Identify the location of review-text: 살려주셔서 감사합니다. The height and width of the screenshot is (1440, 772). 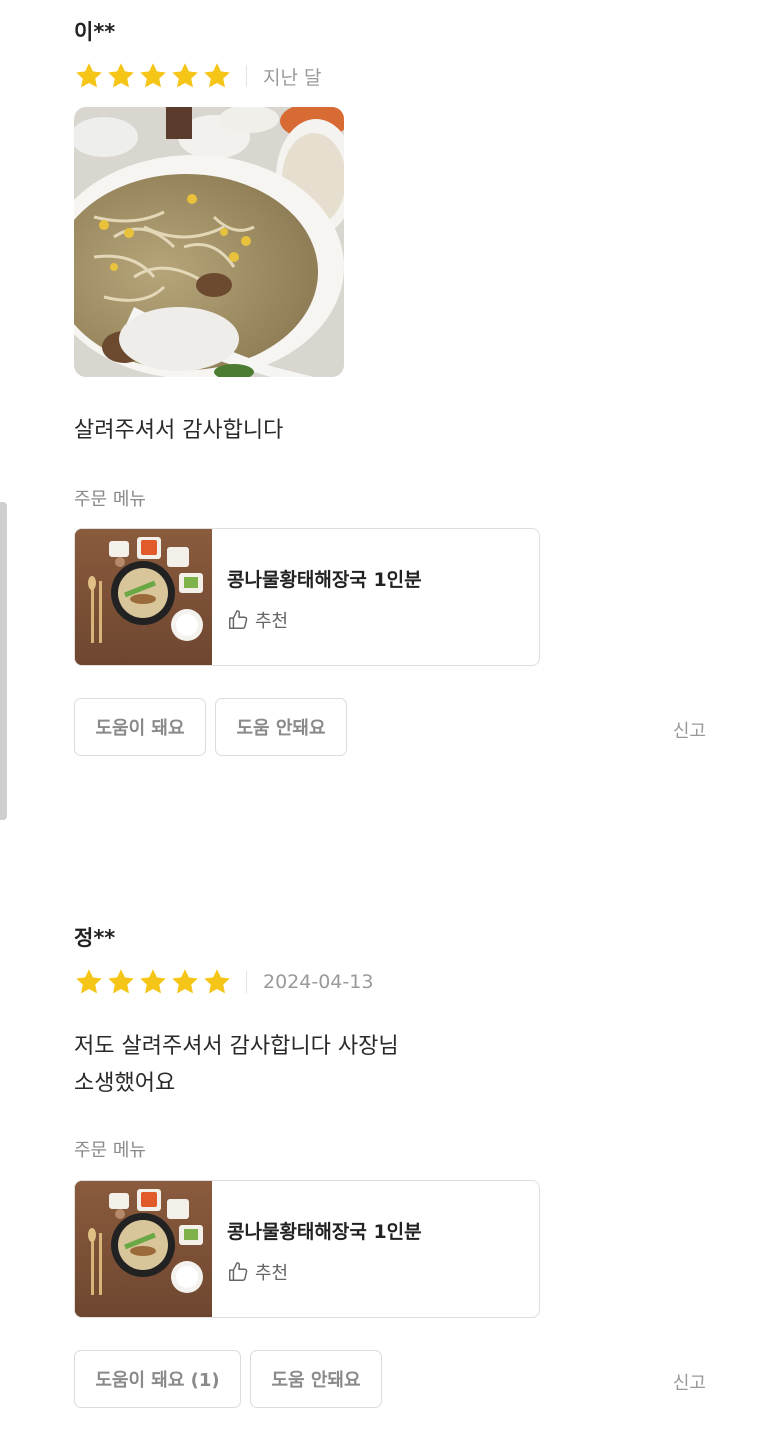
(179, 430).